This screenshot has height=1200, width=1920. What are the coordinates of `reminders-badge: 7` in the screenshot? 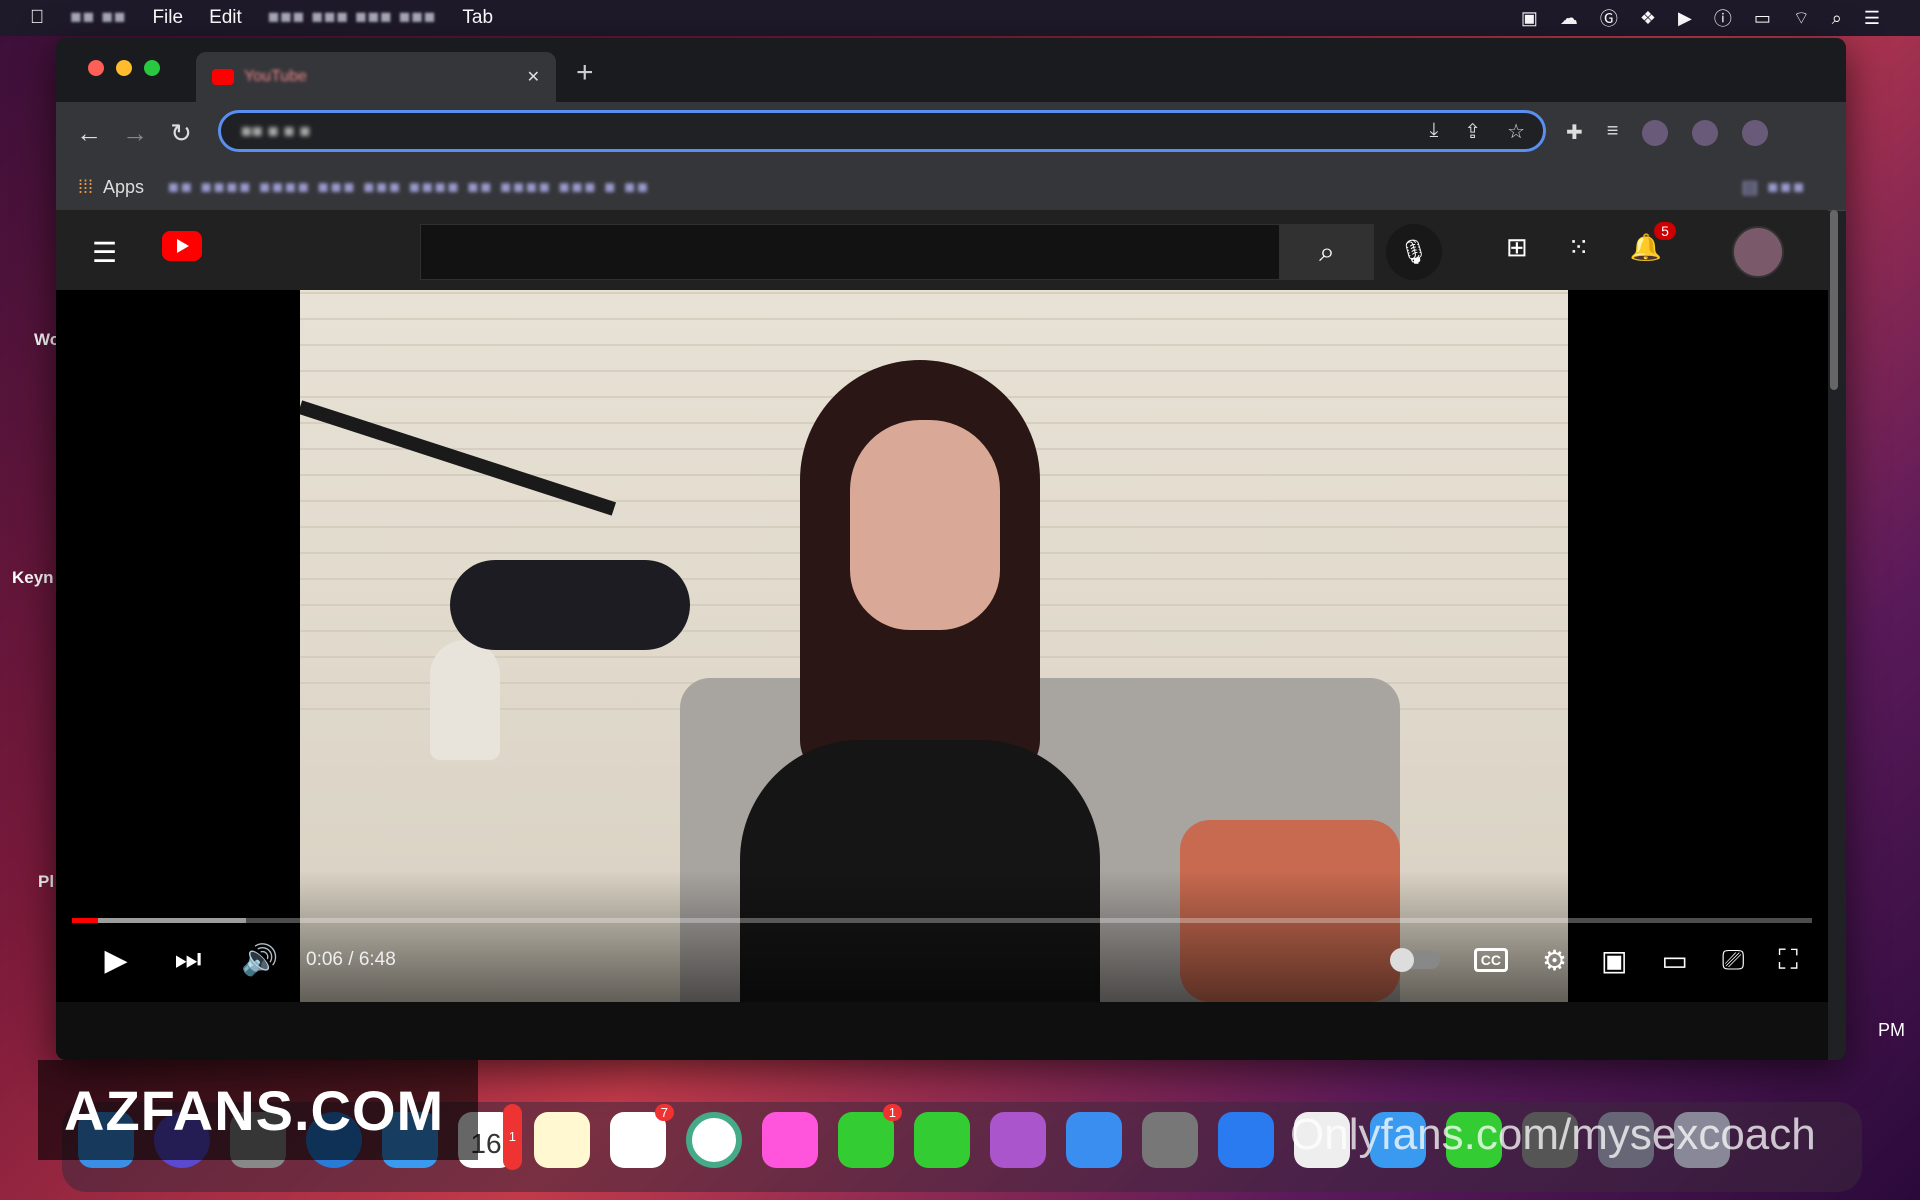 It's located at (664, 1112).